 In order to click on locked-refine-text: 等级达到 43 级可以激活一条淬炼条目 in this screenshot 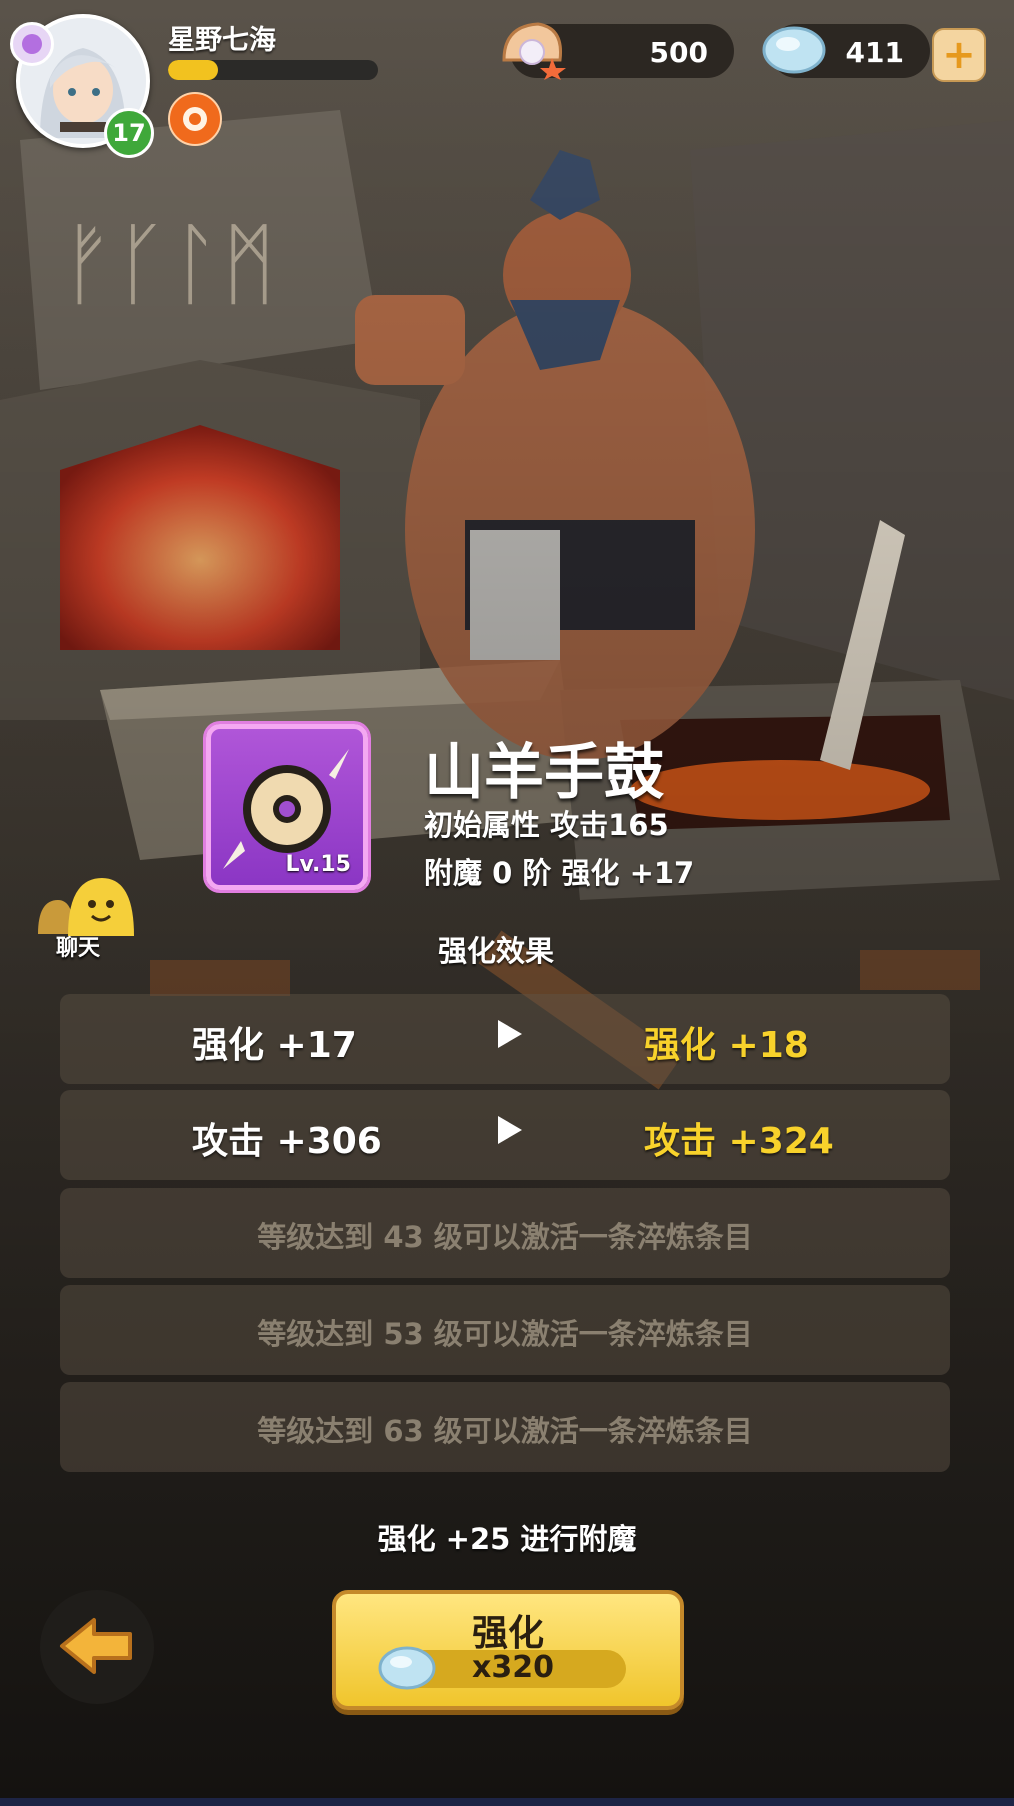, I will do `click(505, 1237)`.